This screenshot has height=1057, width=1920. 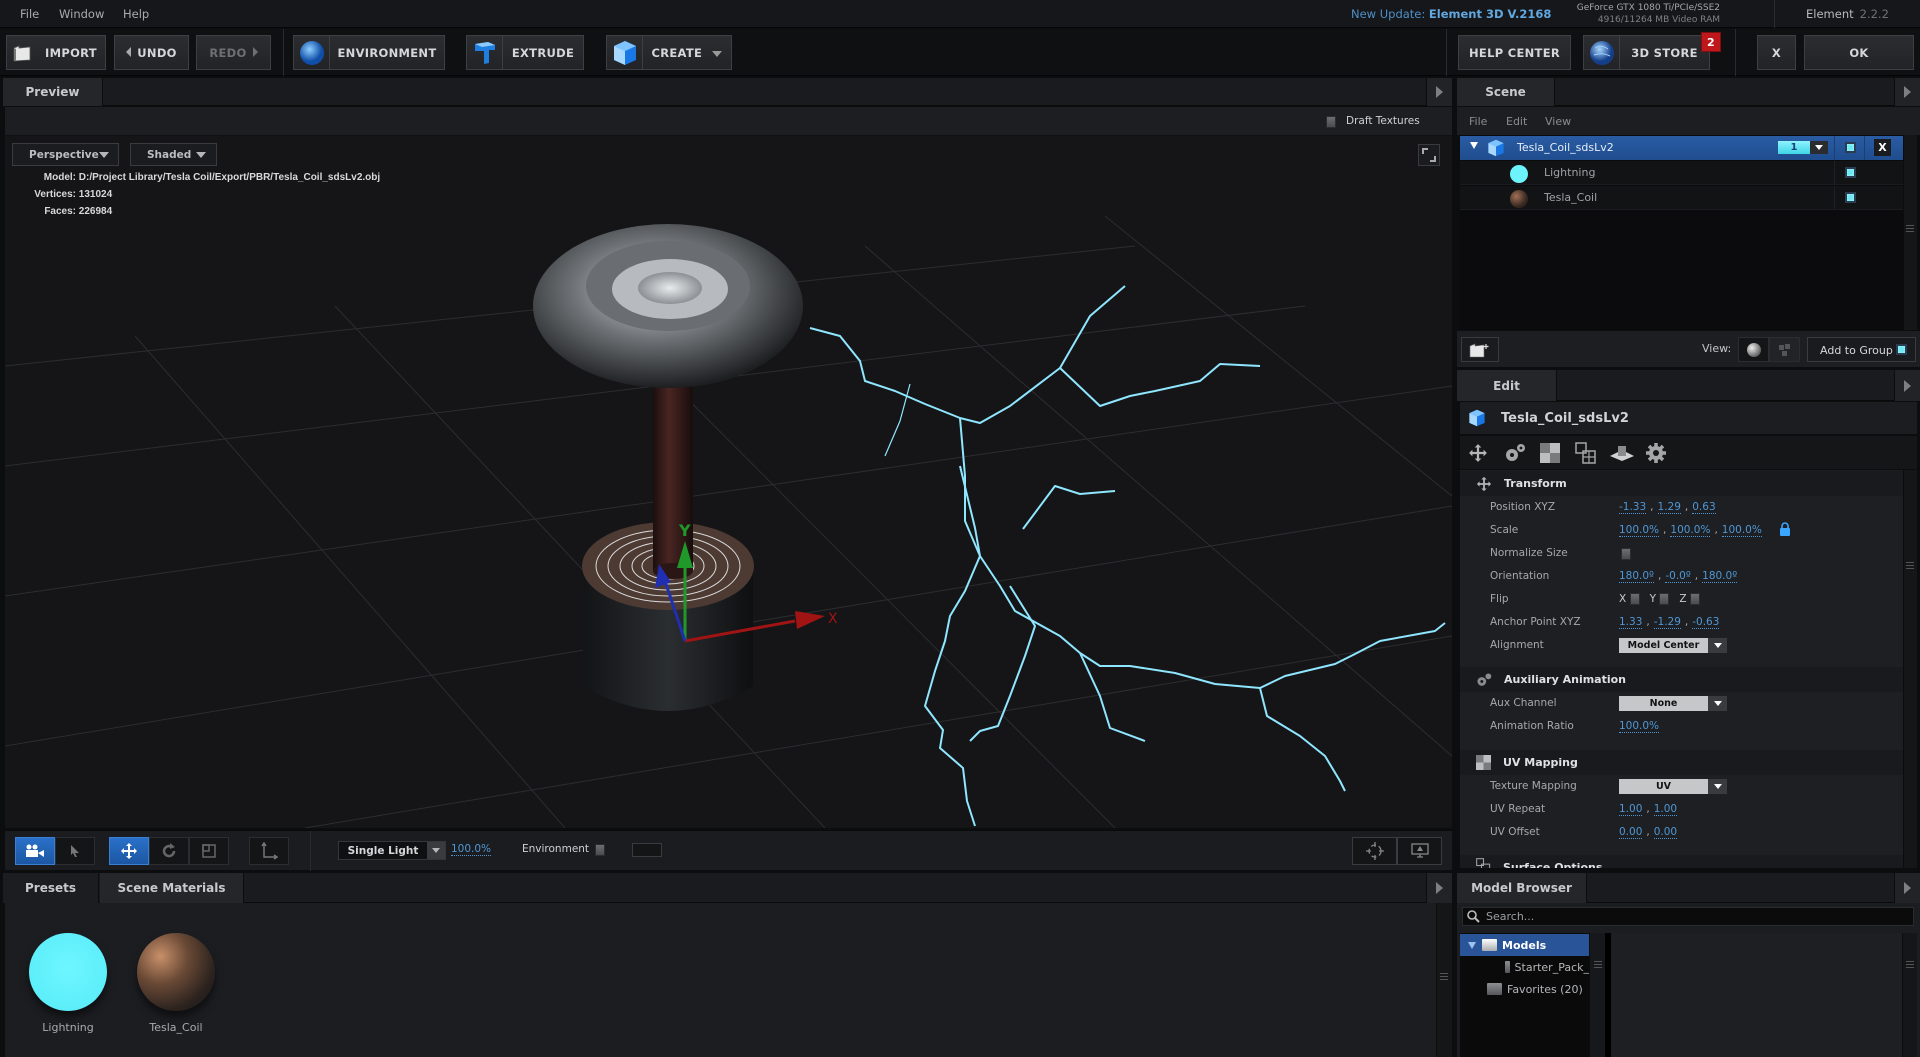 What do you see at coordinates (1478, 453) in the screenshot?
I see `transform-icon` at bounding box center [1478, 453].